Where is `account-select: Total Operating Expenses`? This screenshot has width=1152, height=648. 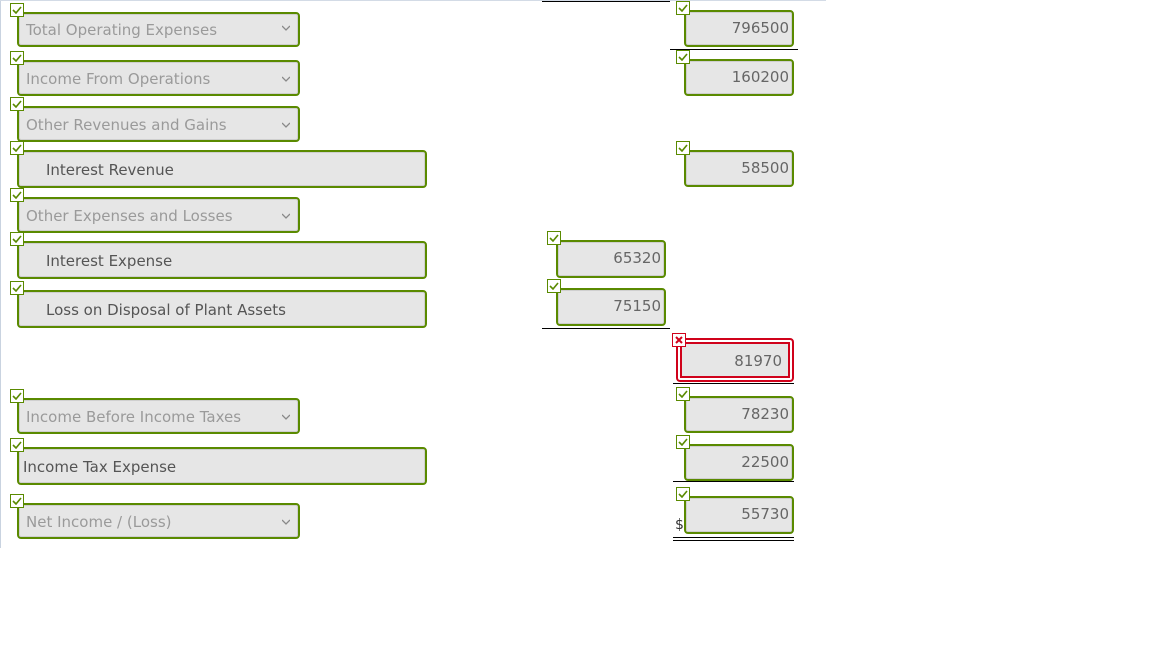 account-select: Total Operating Expenses is located at coordinates (158, 29).